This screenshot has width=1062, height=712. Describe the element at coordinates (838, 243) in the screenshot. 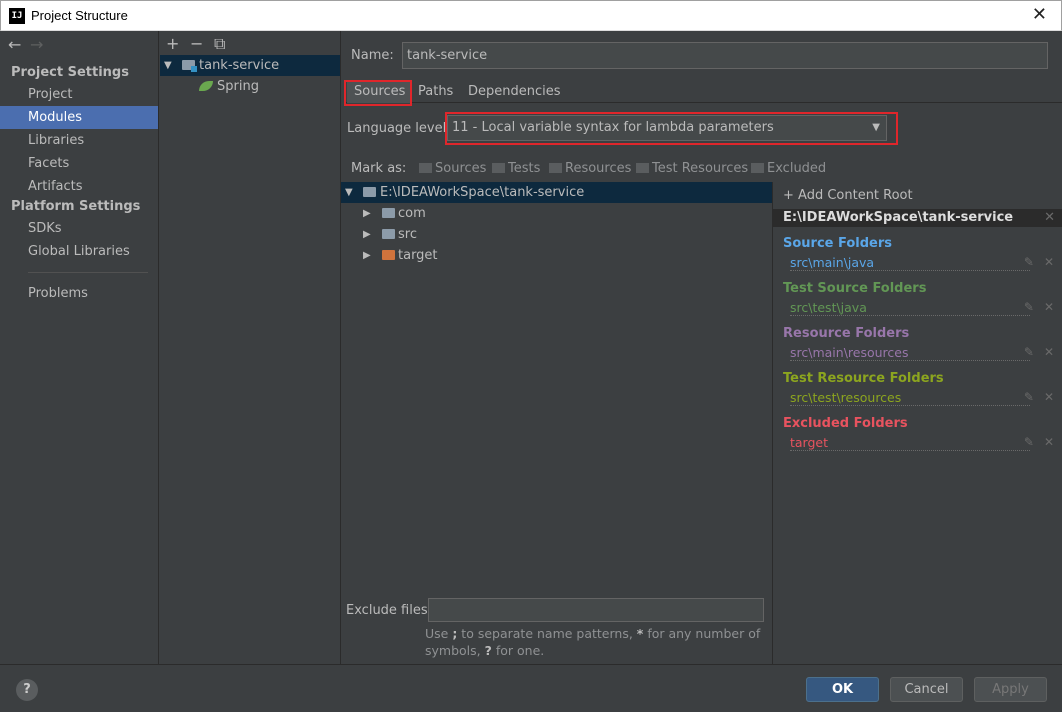

I see `folder-group-title: Source Folders` at that location.